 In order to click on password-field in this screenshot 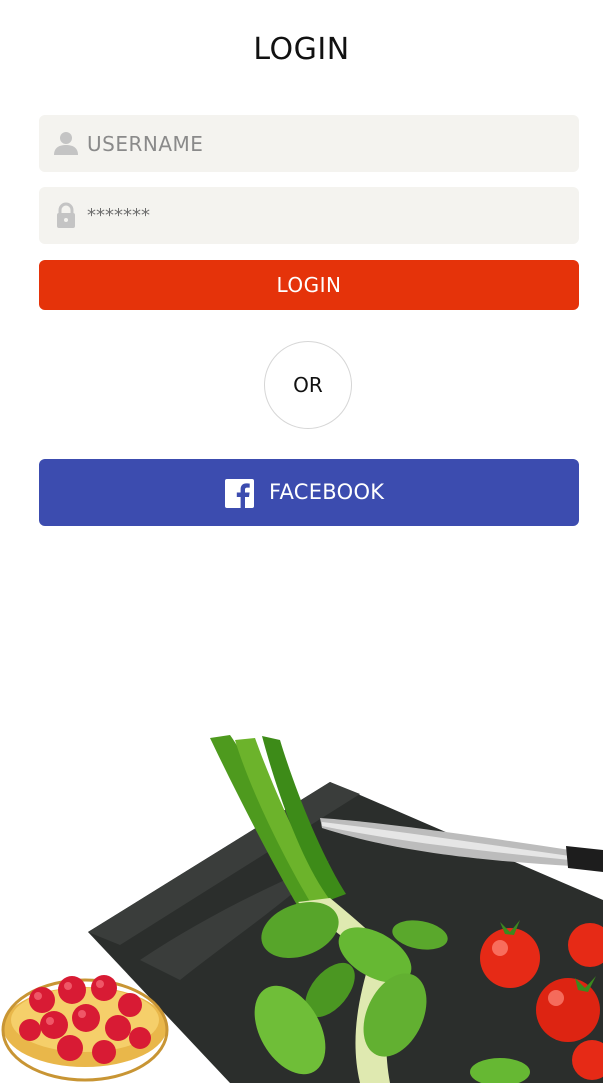, I will do `click(309, 215)`.